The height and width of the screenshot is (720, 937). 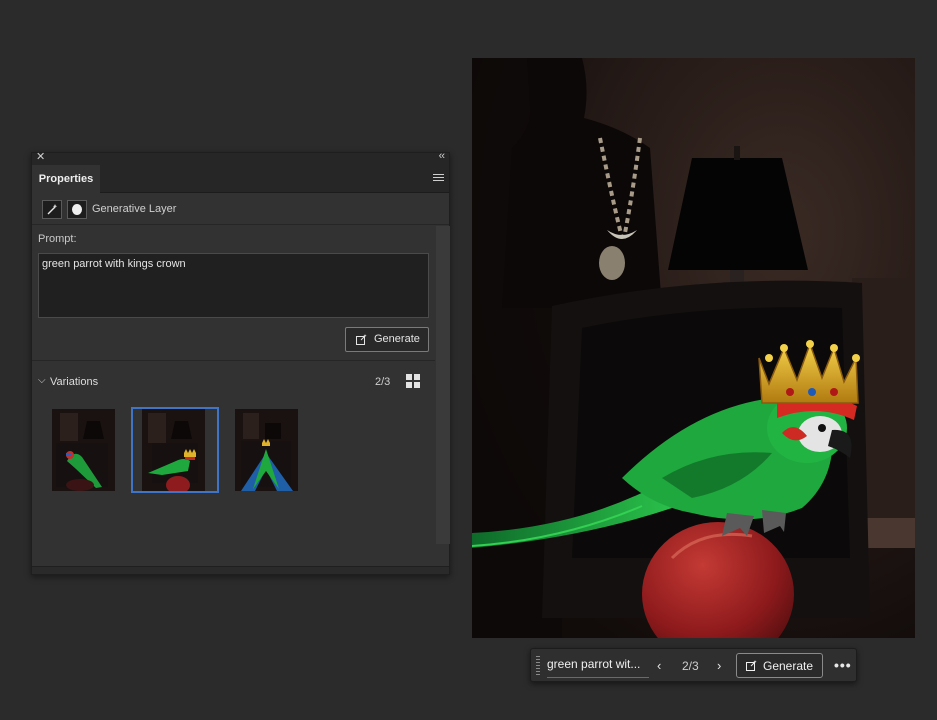 What do you see at coordinates (438, 178) in the screenshot?
I see `panel-menu-icon` at bounding box center [438, 178].